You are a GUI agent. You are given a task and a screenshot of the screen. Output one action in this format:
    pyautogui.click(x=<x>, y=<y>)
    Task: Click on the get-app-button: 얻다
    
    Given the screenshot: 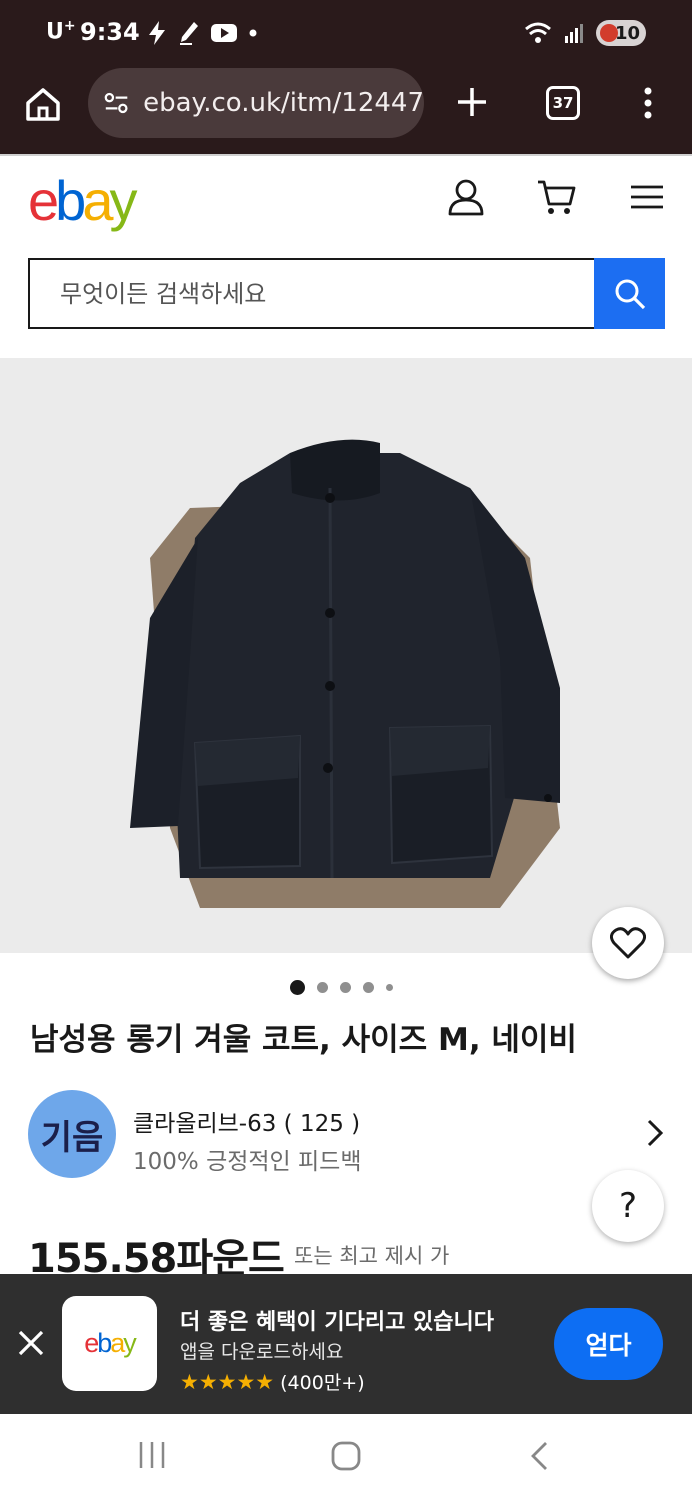 What is the action you would take?
    pyautogui.click(x=608, y=1344)
    